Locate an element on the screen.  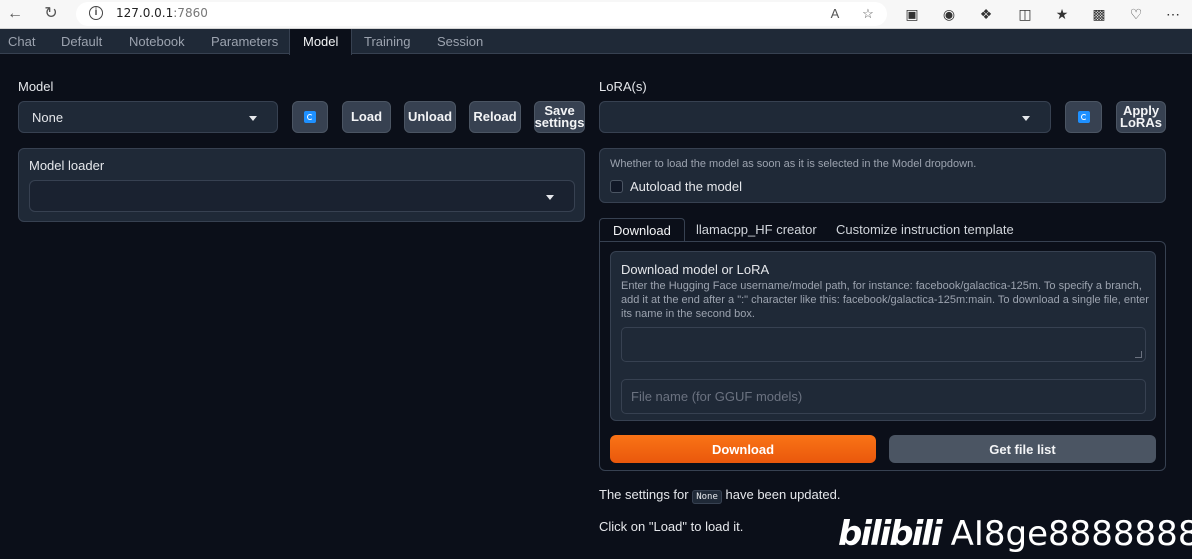
extensions-puzzle-icon: ❖ is located at coordinates (986, 14).